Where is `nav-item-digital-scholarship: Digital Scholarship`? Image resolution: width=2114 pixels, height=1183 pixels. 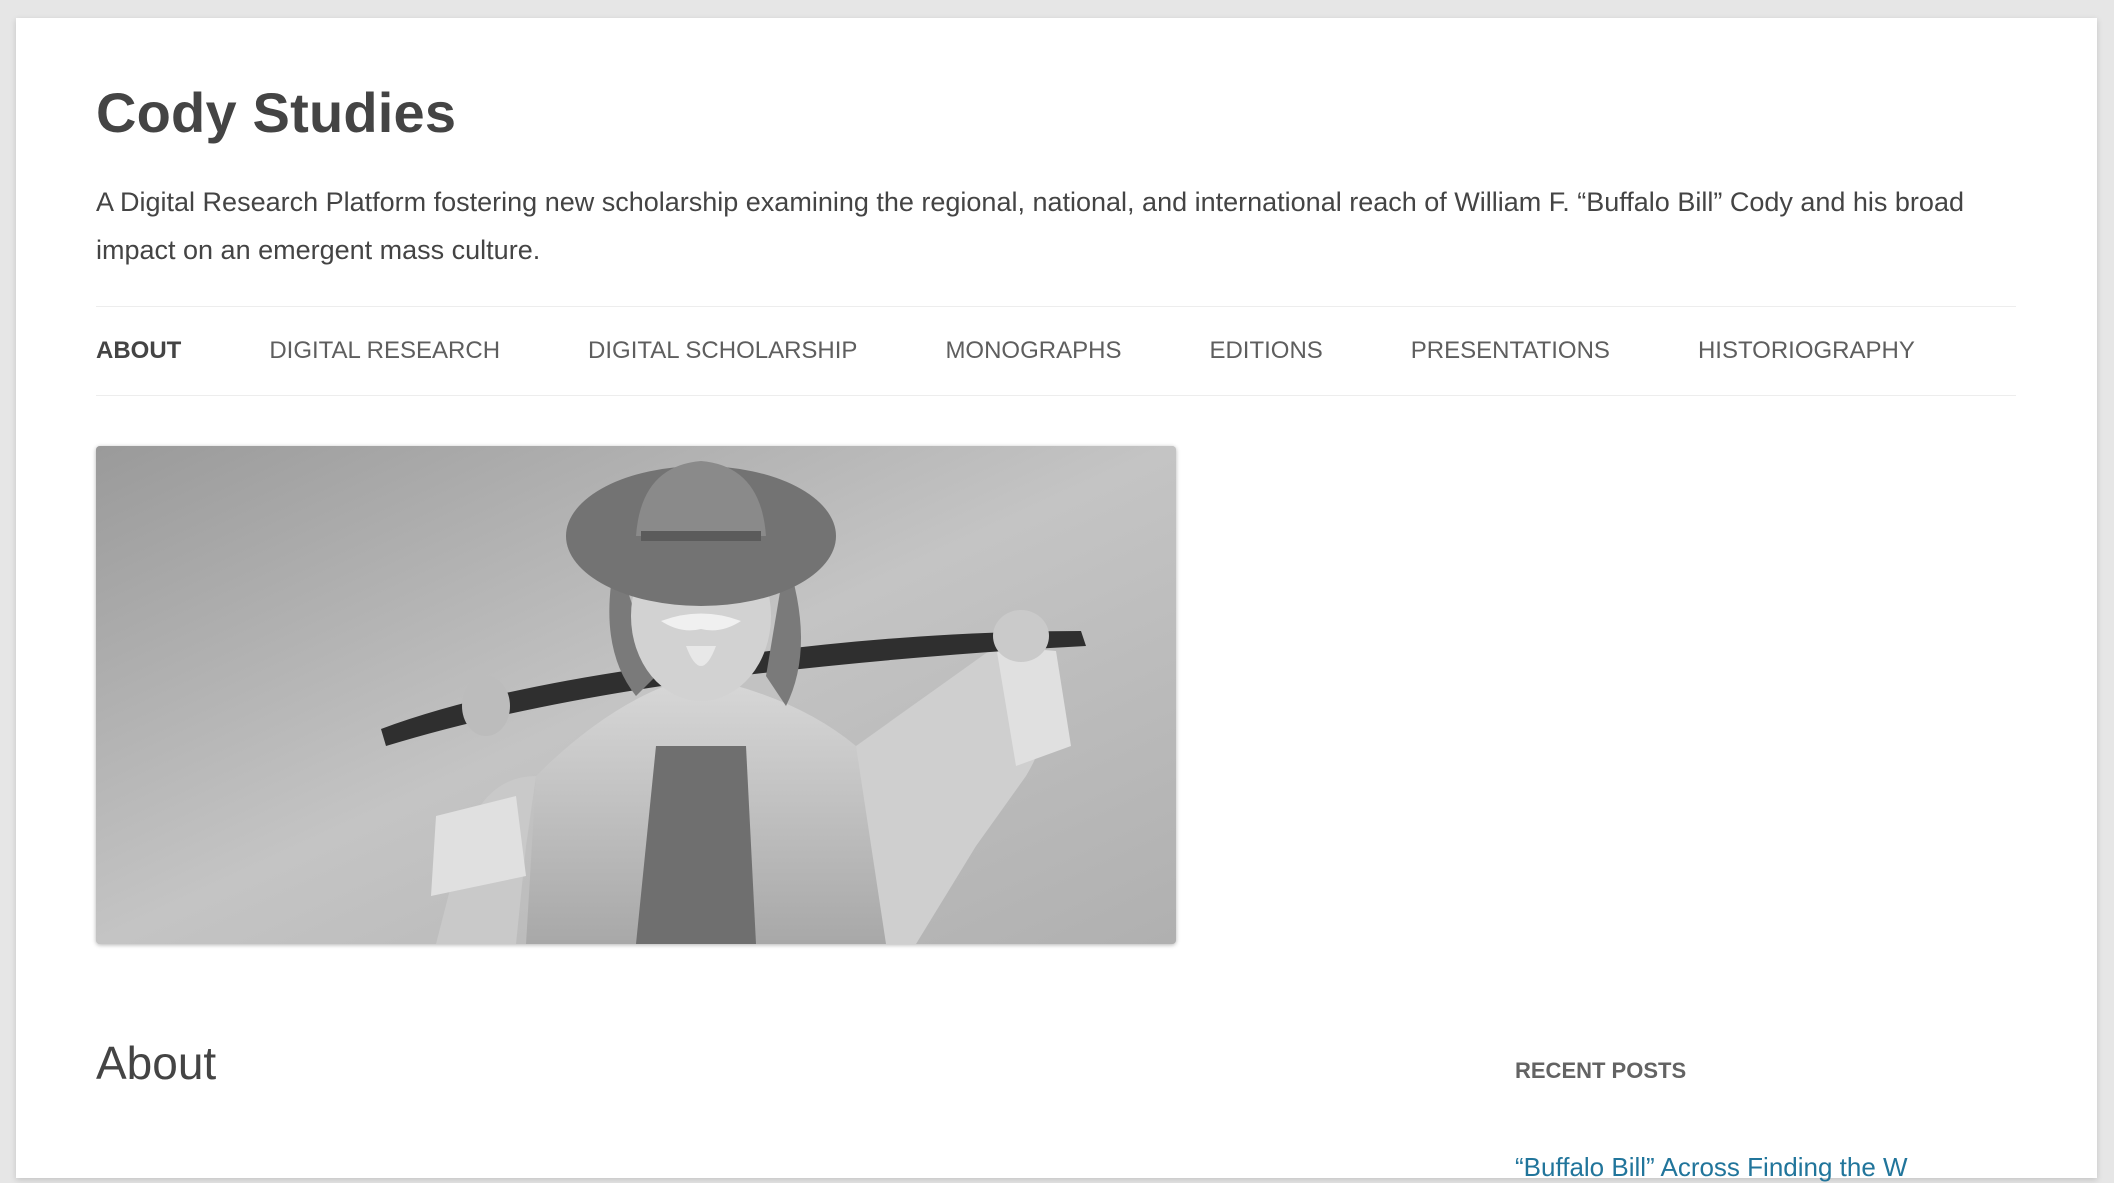 nav-item-digital-scholarship: Digital Scholarship is located at coordinates (722, 351).